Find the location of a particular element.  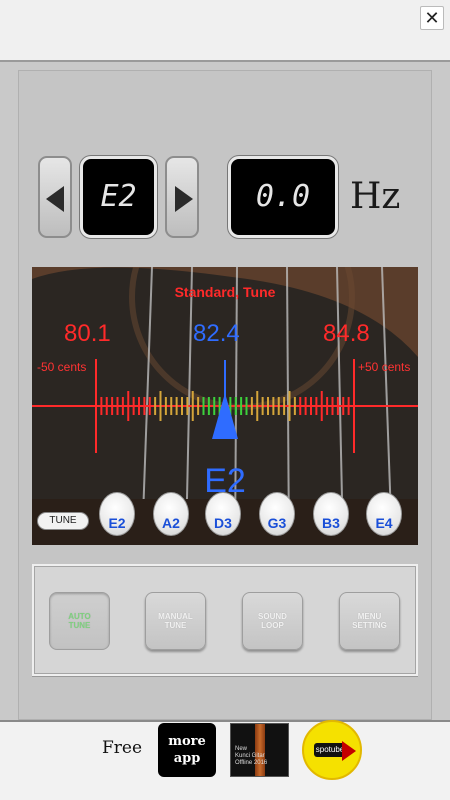

next-string-button is located at coordinates (182, 197).